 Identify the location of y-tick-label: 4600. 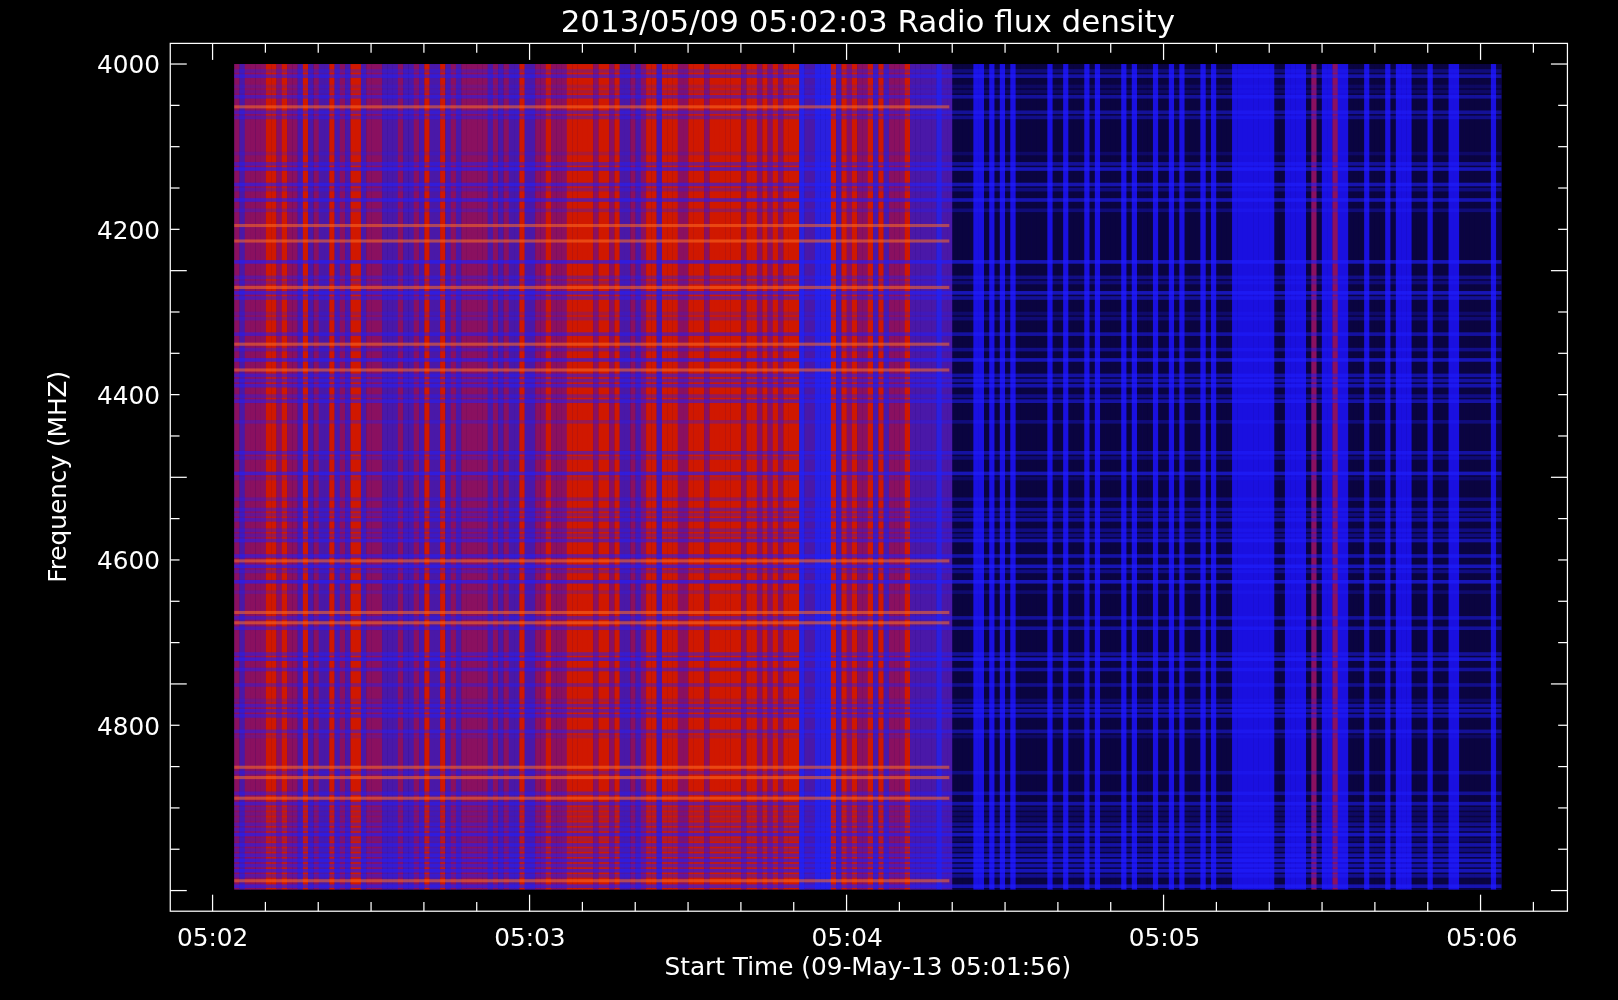
(128, 561).